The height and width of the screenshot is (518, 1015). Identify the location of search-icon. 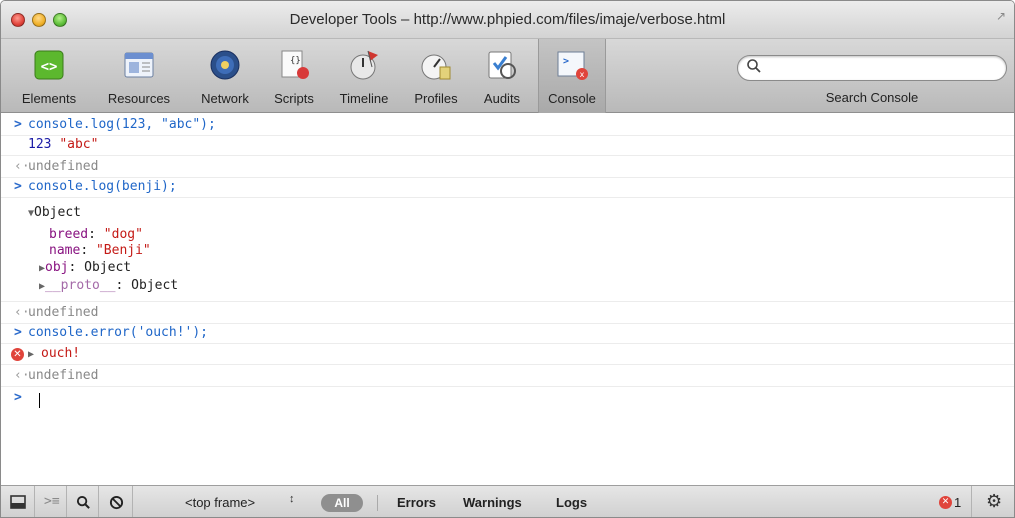
(754, 66).